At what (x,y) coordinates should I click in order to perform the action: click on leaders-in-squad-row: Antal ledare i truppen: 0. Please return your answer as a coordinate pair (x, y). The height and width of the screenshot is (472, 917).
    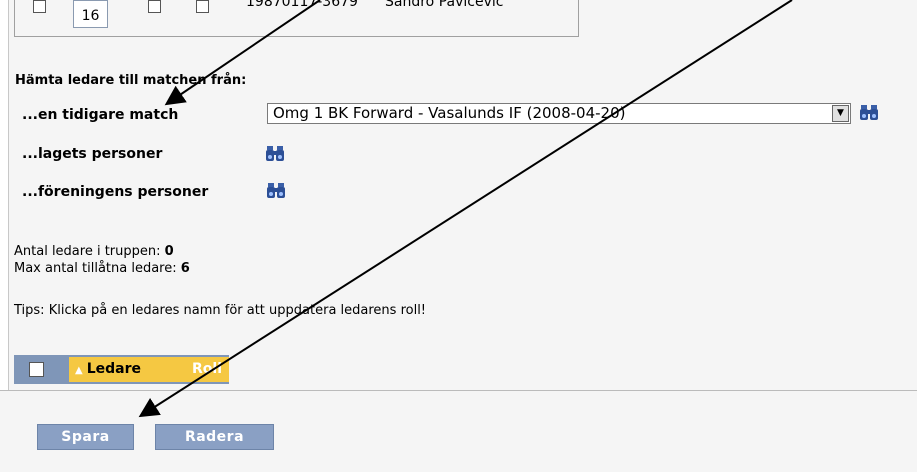
    Looking at the image, I should click on (94, 251).